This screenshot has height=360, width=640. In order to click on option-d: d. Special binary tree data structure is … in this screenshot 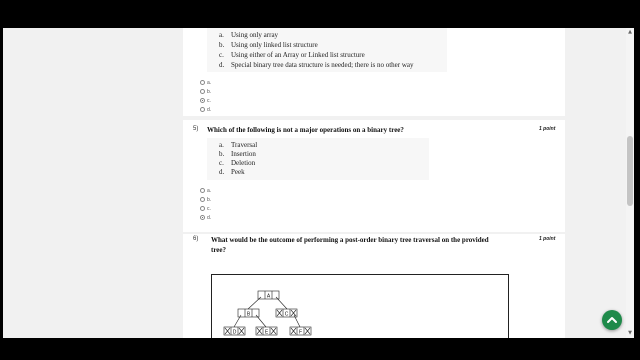, I will do `click(316, 65)`.